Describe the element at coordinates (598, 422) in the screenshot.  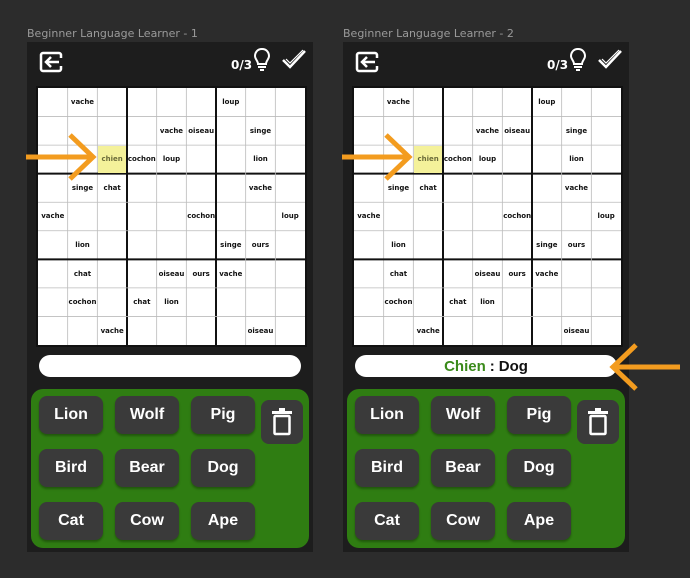
I see `delete-button` at that location.